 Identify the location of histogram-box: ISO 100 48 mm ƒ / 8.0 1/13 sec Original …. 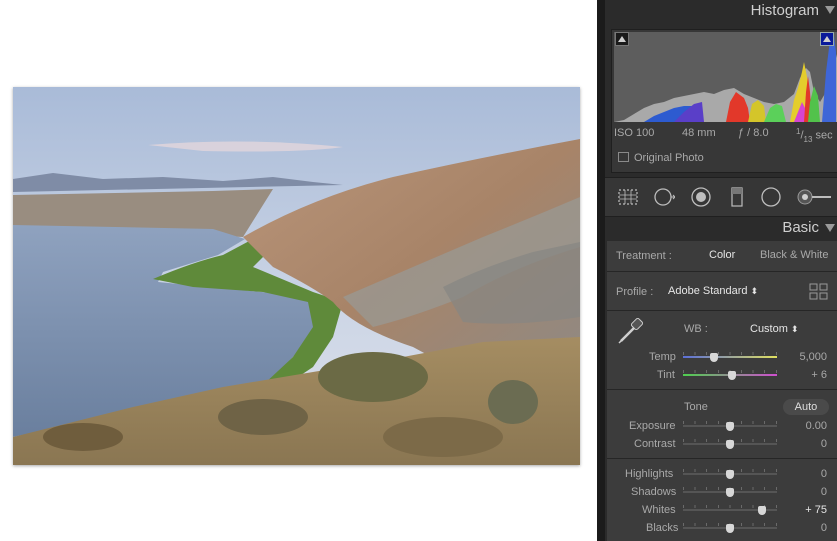
(724, 101).